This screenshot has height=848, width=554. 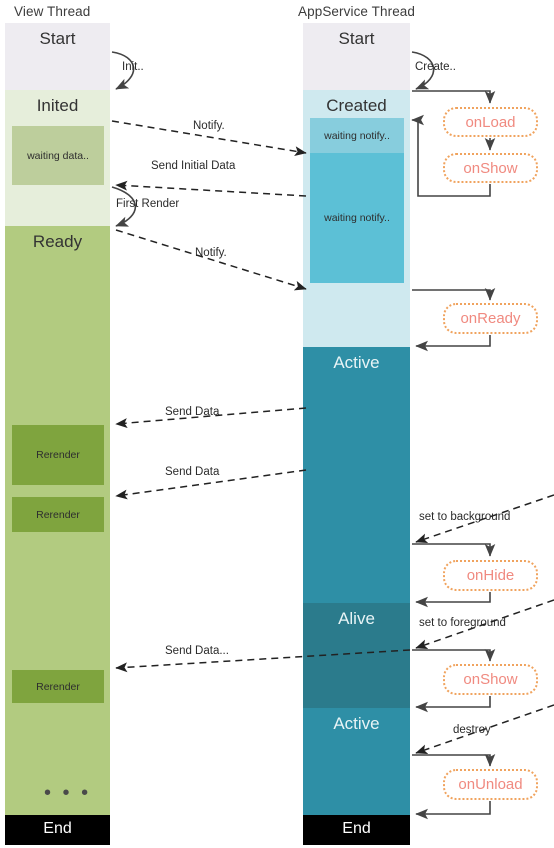 I want to click on app-band-start: Start, so click(x=356, y=56).